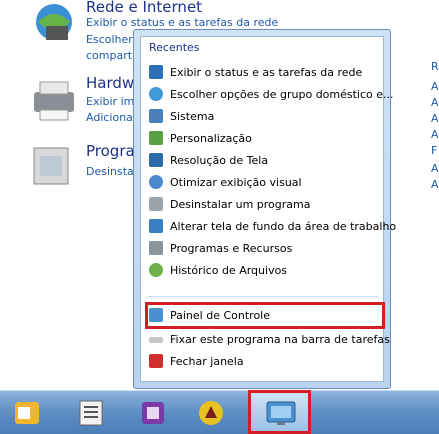 Image resolution: width=439 pixels, height=434 pixels. I want to click on pin-icon, so click(156, 340).